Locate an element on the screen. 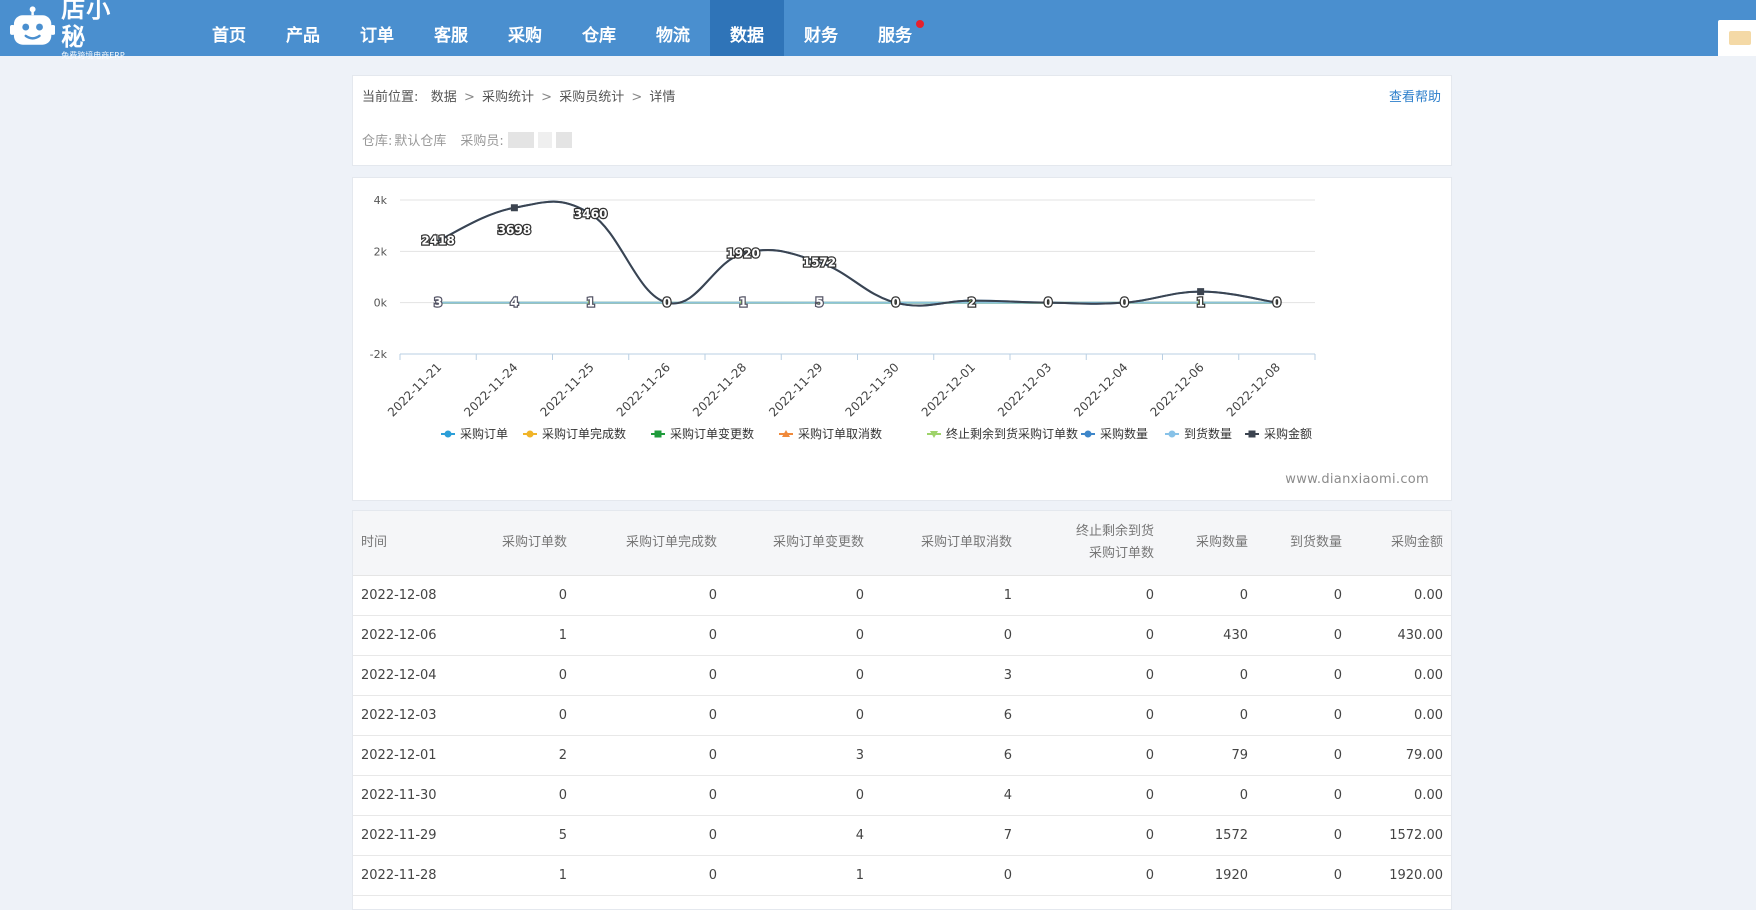 This screenshot has height=910, width=1756. nav-item-finance: 财务 is located at coordinates (821, 28).